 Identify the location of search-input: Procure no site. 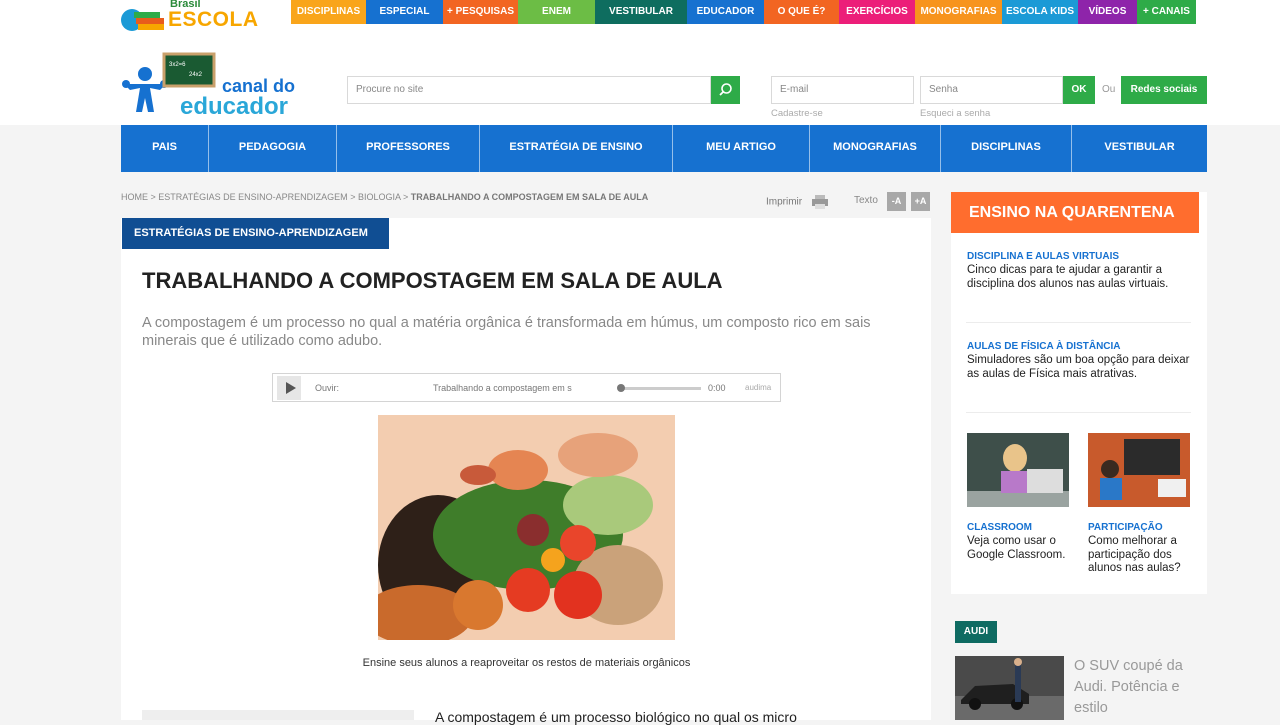
(529, 90).